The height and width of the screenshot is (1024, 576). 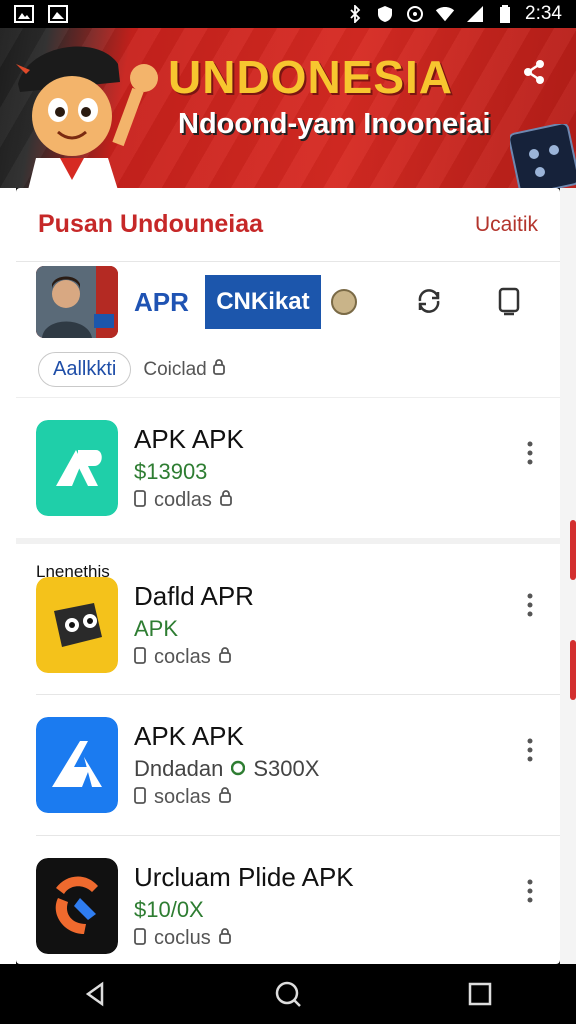 I want to click on sheet-header: Pusan Undouneiaa Ucaitik, so click(x=288, y=225).